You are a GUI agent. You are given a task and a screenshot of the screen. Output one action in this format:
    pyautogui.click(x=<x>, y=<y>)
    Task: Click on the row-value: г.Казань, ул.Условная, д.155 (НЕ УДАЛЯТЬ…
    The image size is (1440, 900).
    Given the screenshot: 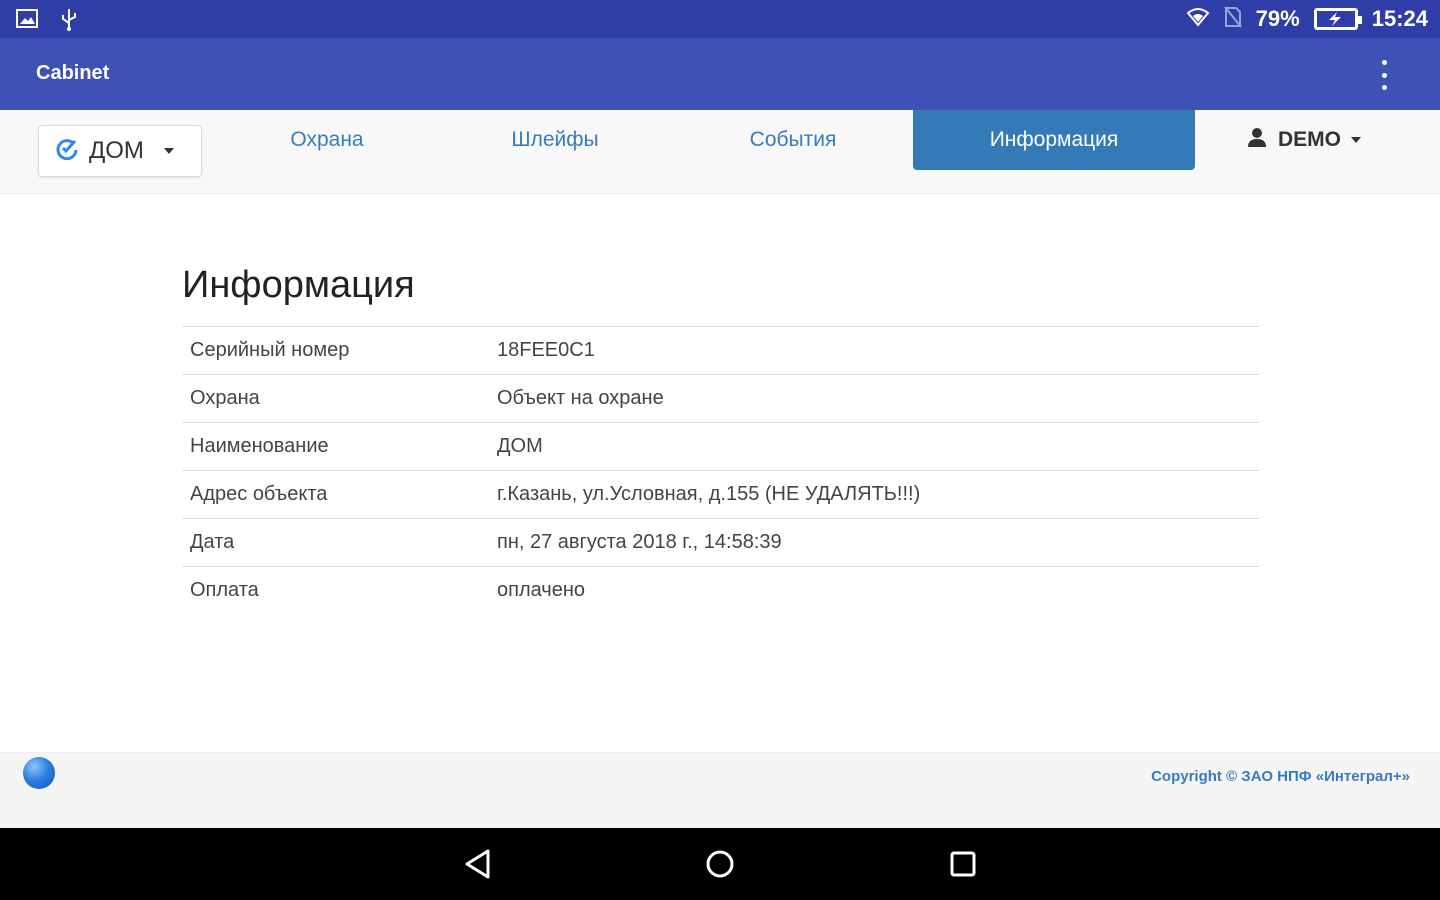 What is the action you would take?
    pyautogui.click(x=874, y=494)
    